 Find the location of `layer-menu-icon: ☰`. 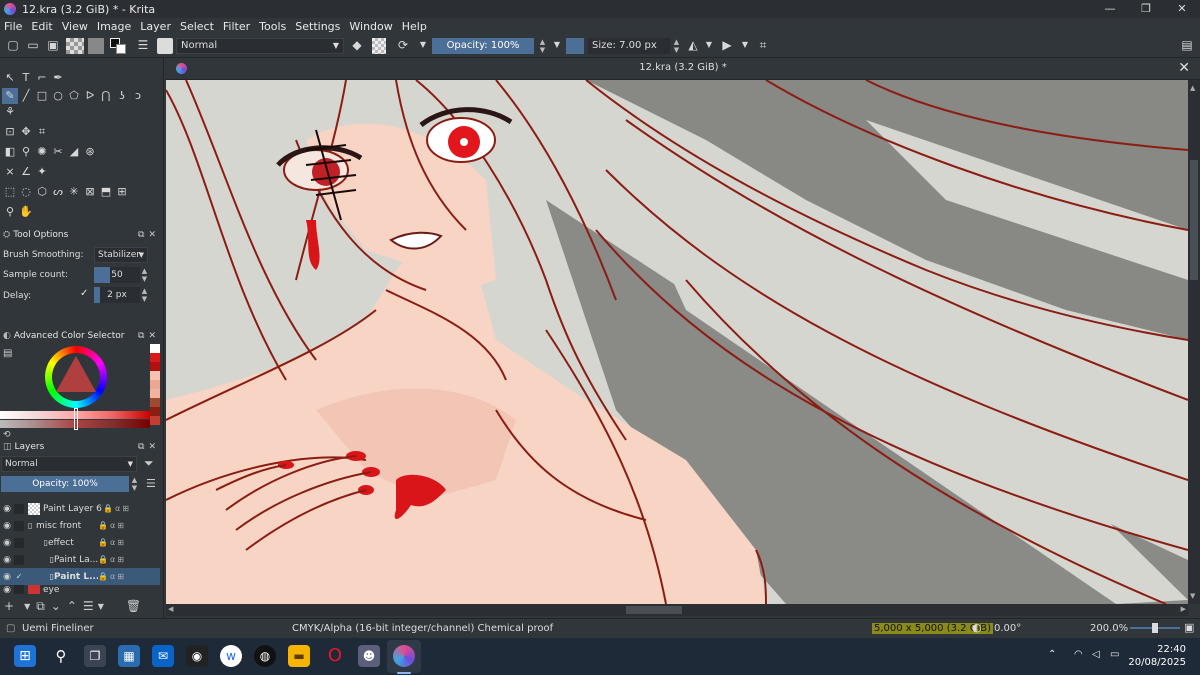

layer-menu-icon: ☰ is located at coordinates (151, 483).